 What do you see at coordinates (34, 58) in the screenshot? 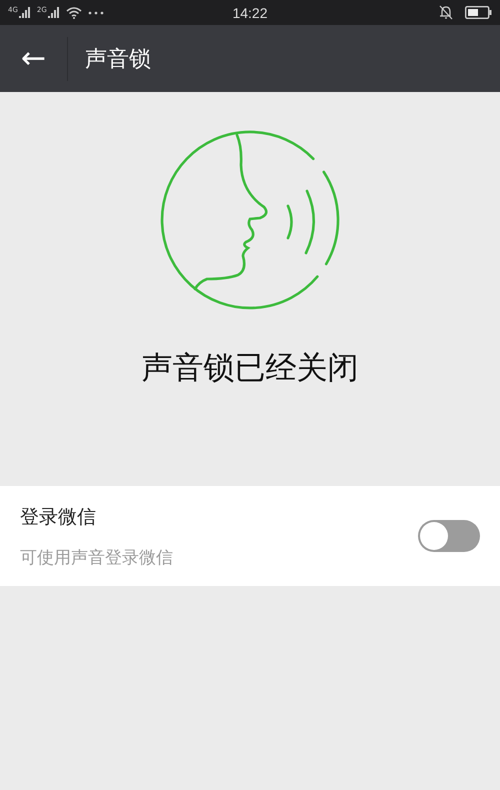
I see `back-button: ←` at bounding box center [34, 58].